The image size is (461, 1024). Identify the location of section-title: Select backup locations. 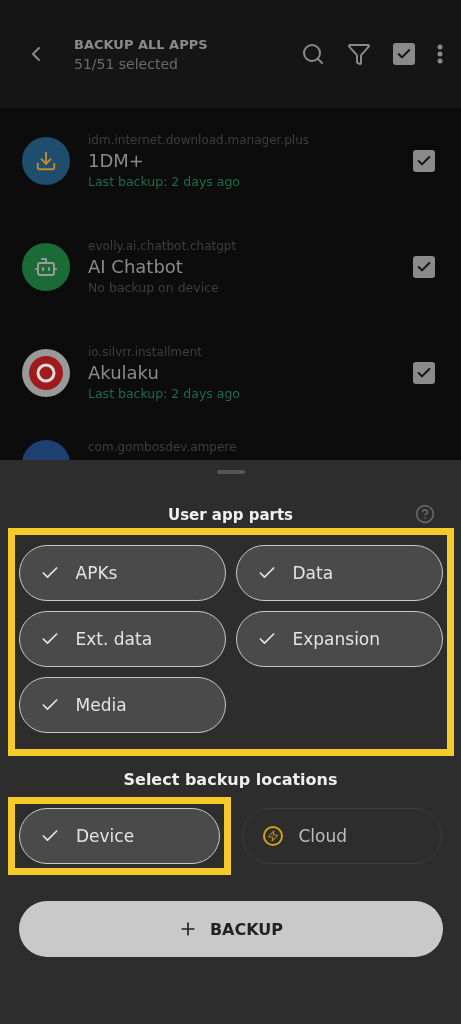
(230, 779).